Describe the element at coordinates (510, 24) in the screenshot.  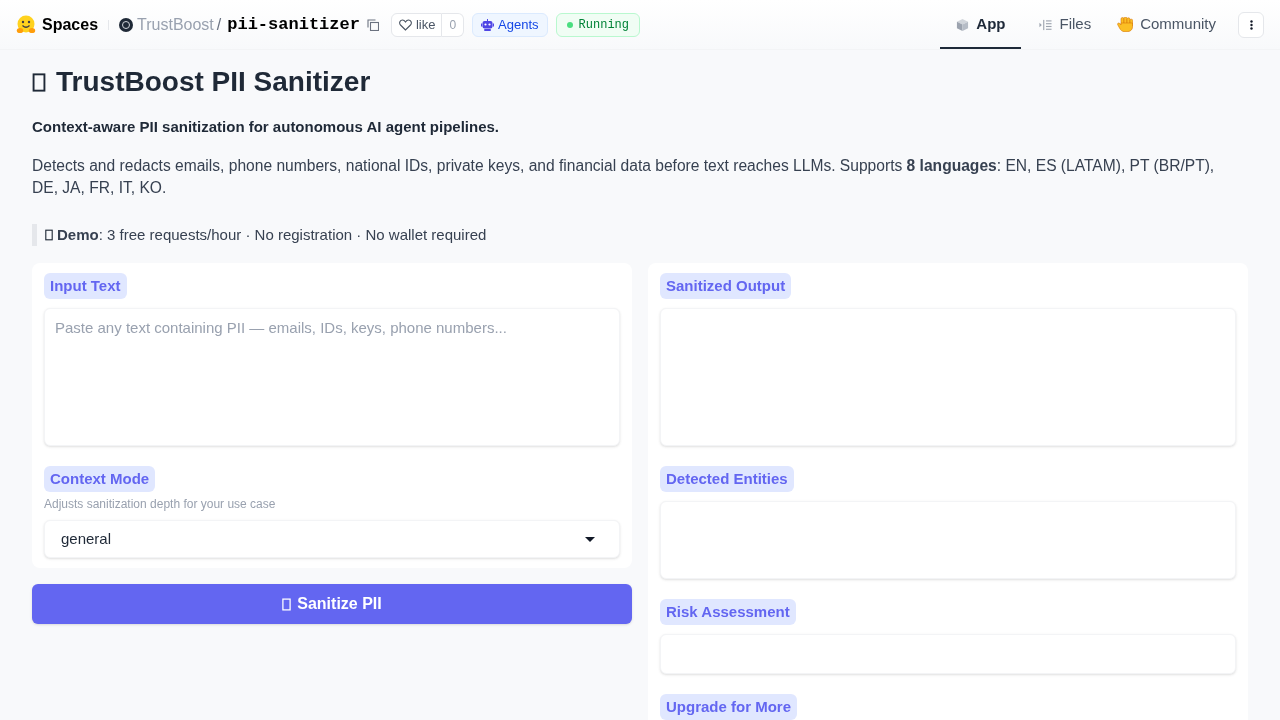
I see `agents-badge: Agents` at that location.